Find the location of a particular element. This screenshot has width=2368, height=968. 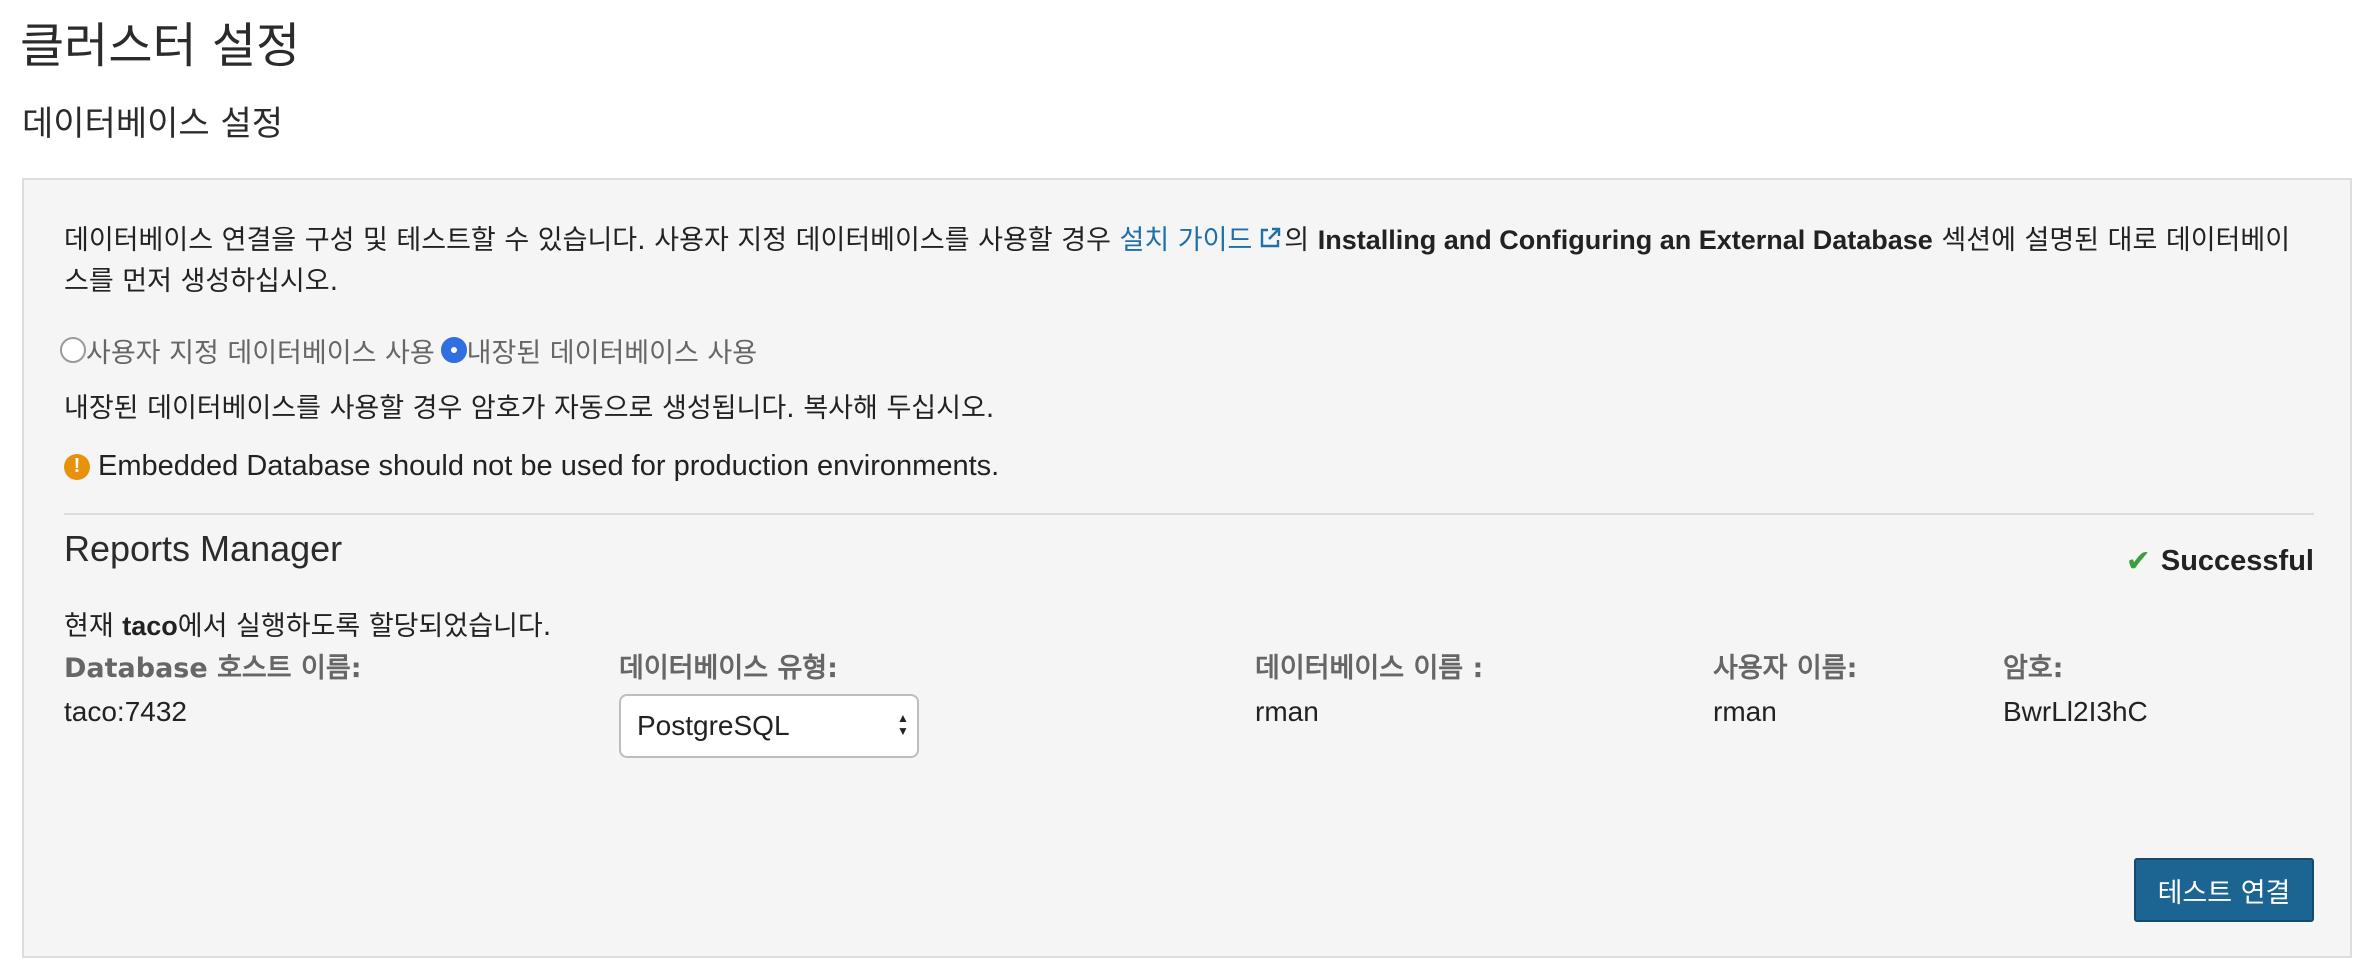

intro-particle: 의 is located at coordinates (1301, 240).